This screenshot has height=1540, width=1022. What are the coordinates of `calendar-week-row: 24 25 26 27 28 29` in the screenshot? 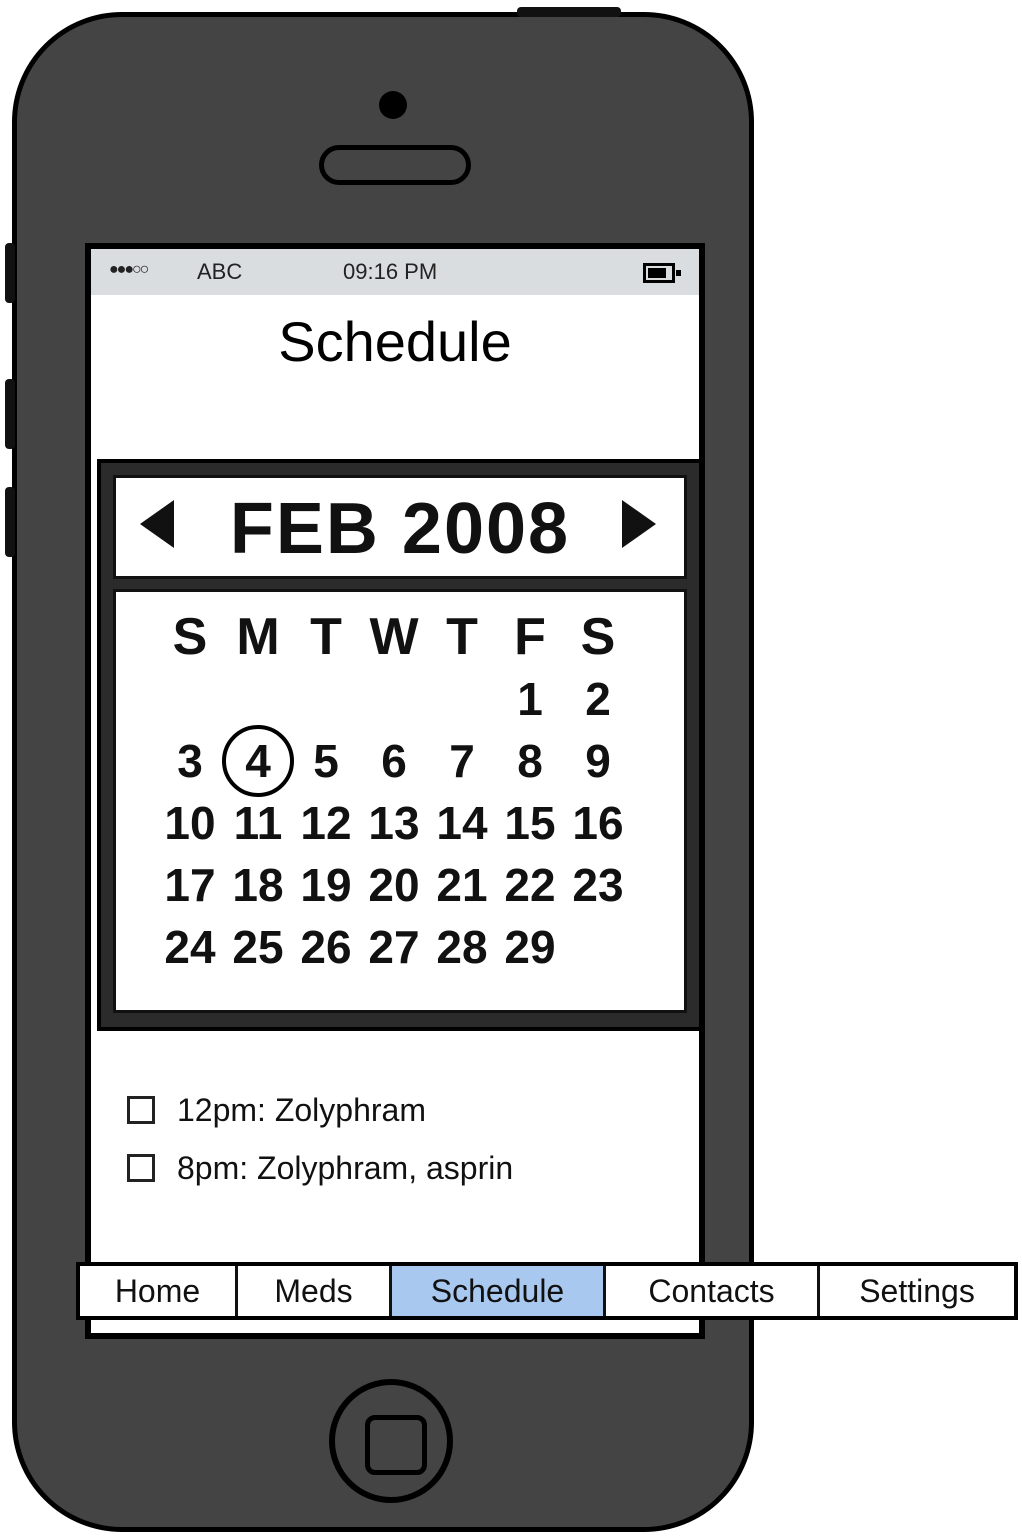 It's located at (396, 947).